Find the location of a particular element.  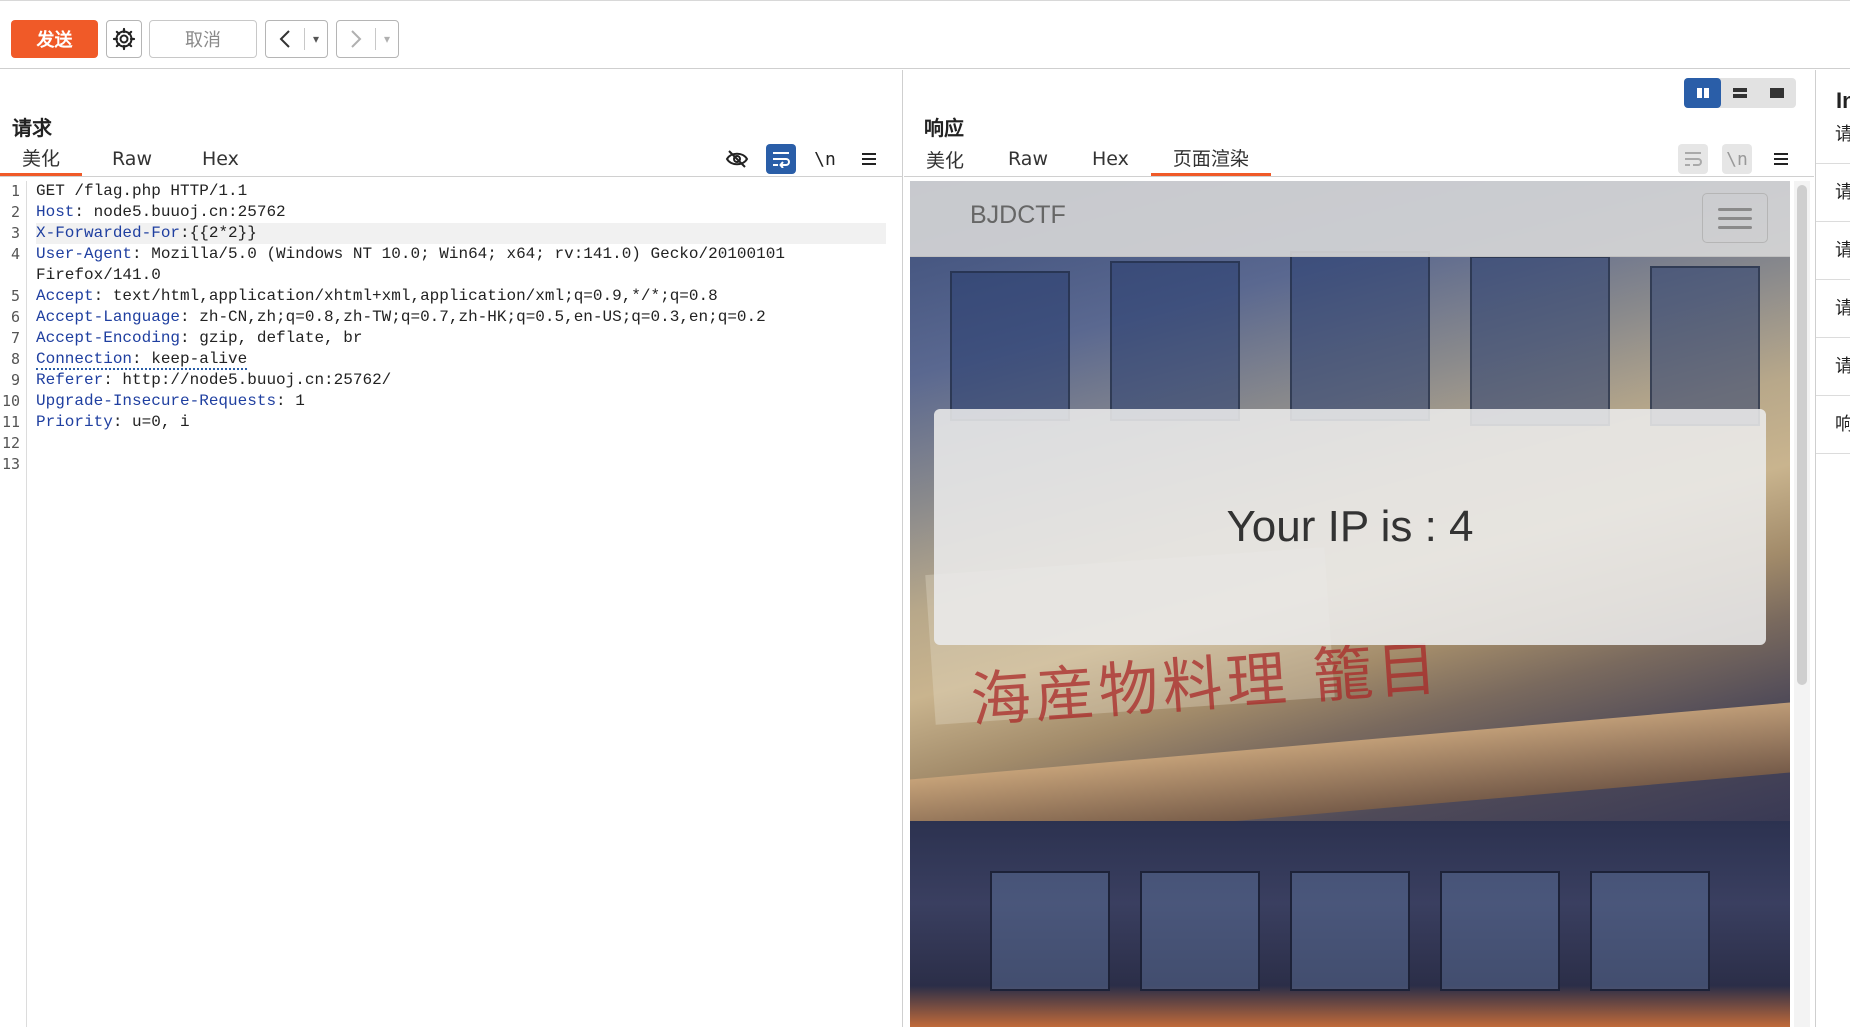

layout-tabs-button is located at coordinates (1777, 93).